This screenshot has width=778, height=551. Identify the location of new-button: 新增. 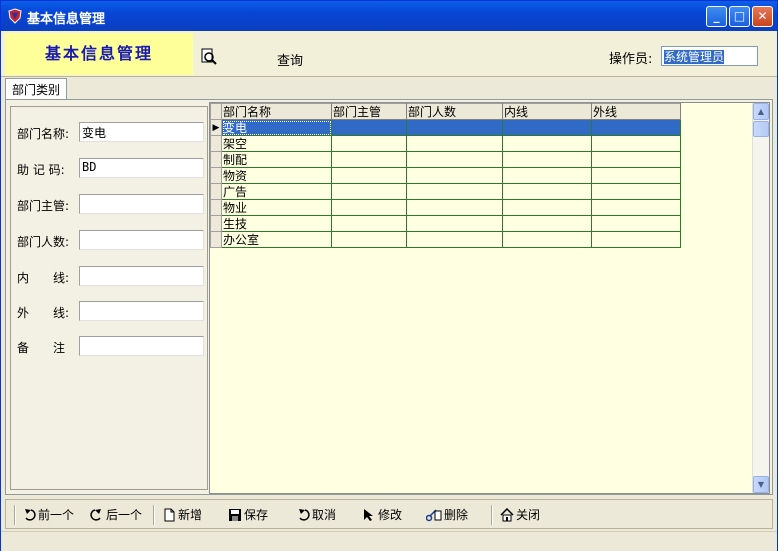
(182, 515).